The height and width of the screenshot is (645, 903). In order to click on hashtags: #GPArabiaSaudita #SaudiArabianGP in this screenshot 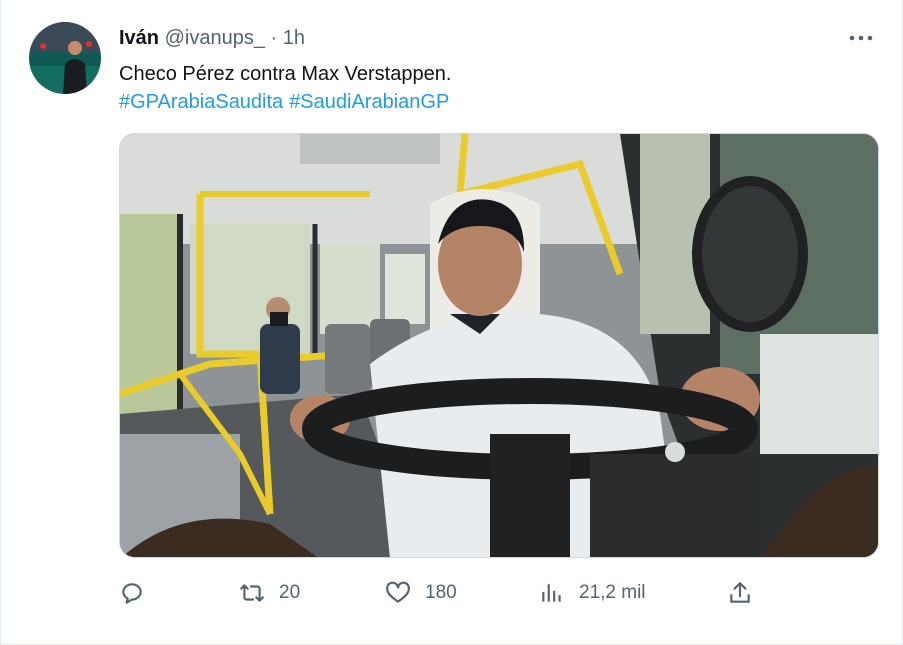, I will do `click(287, 102)`.